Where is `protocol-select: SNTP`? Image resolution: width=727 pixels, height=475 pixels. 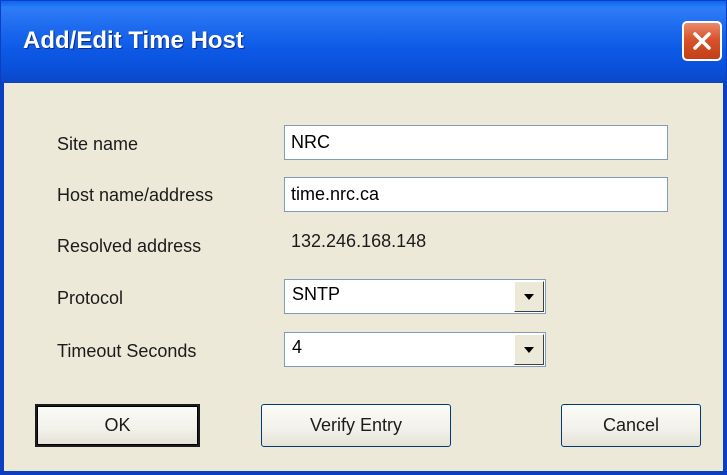 protocol-select: SNTP is located at coordinates (415, 296).